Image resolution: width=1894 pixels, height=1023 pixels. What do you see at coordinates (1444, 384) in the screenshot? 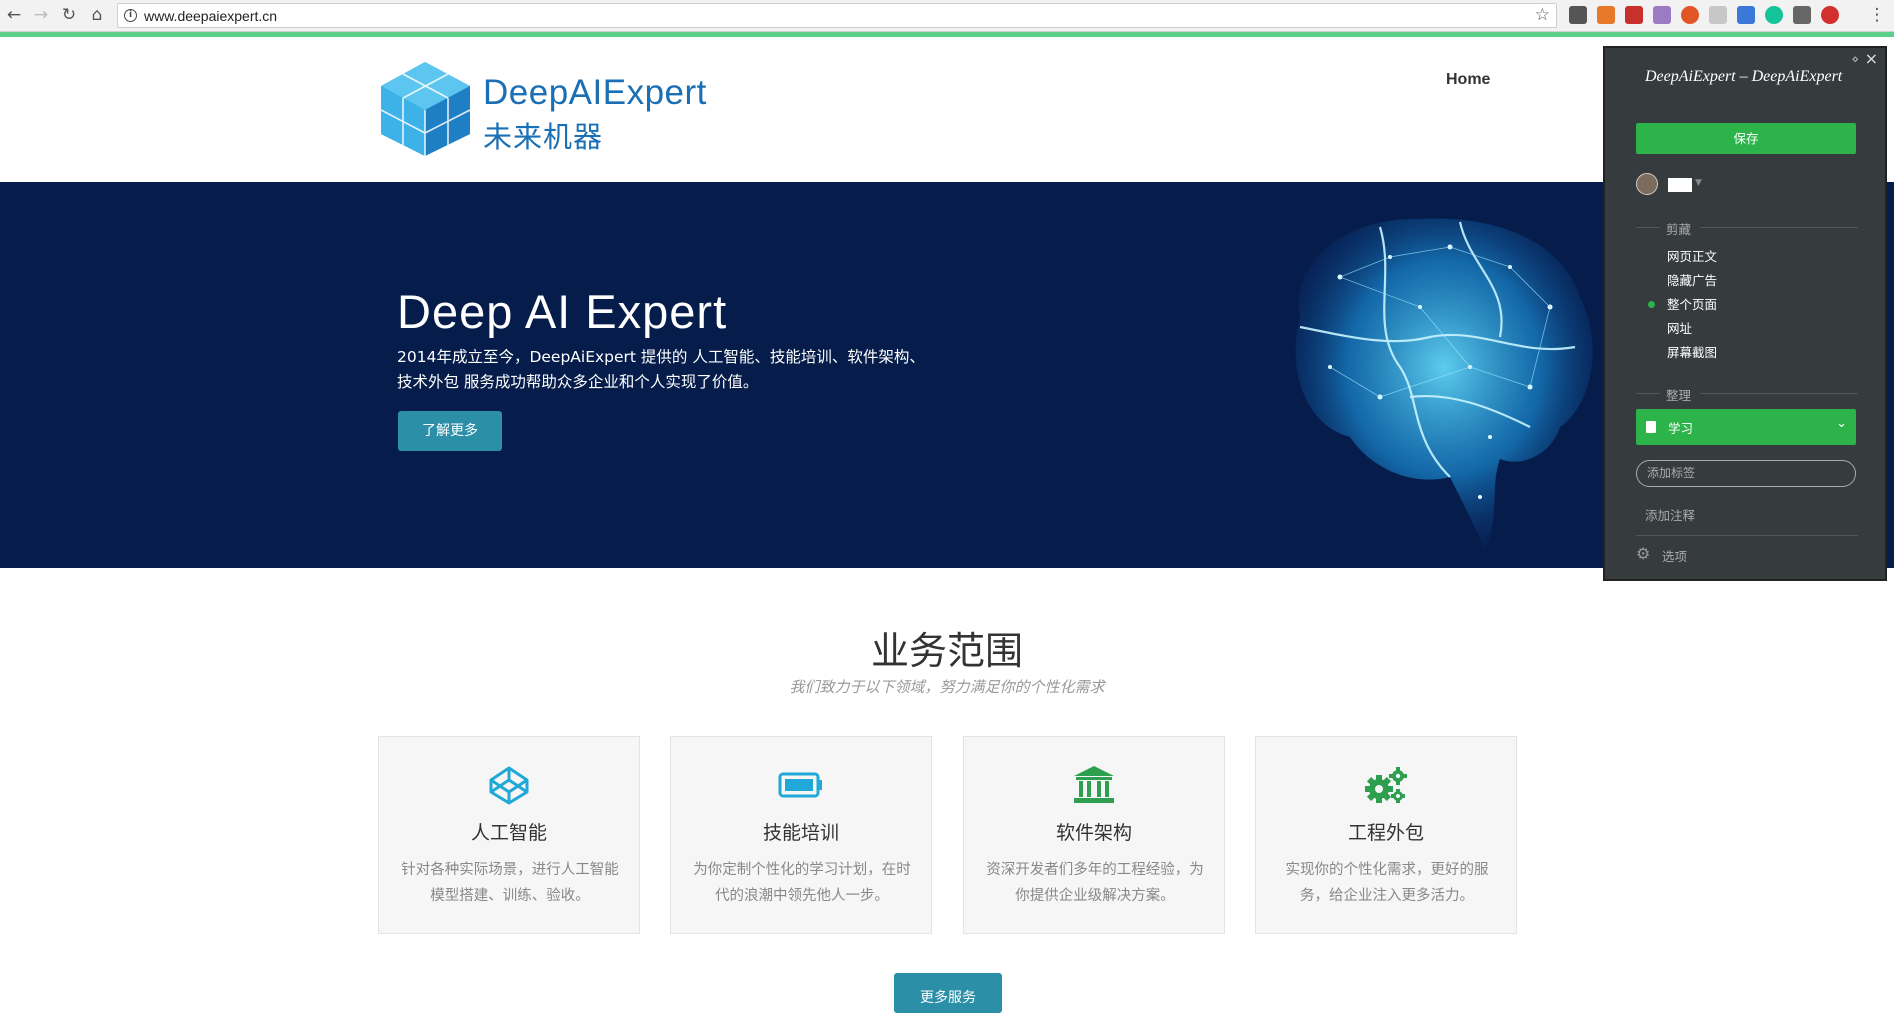
I see `brain-network-illustration` at bounding box center [1444, 384].